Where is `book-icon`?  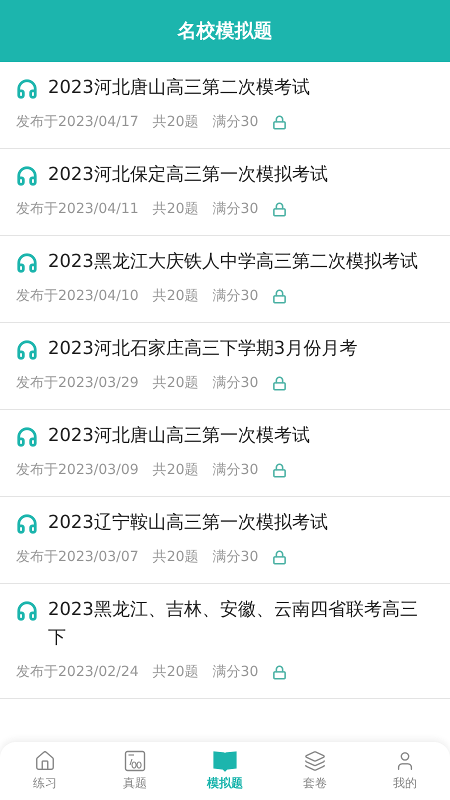 book-icon is located at coordinates (225, 761).